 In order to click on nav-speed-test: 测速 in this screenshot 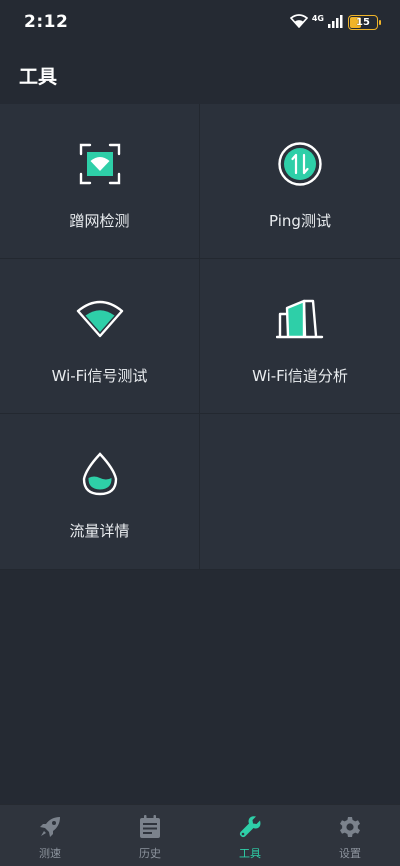, I will do `click(50, 835)`.